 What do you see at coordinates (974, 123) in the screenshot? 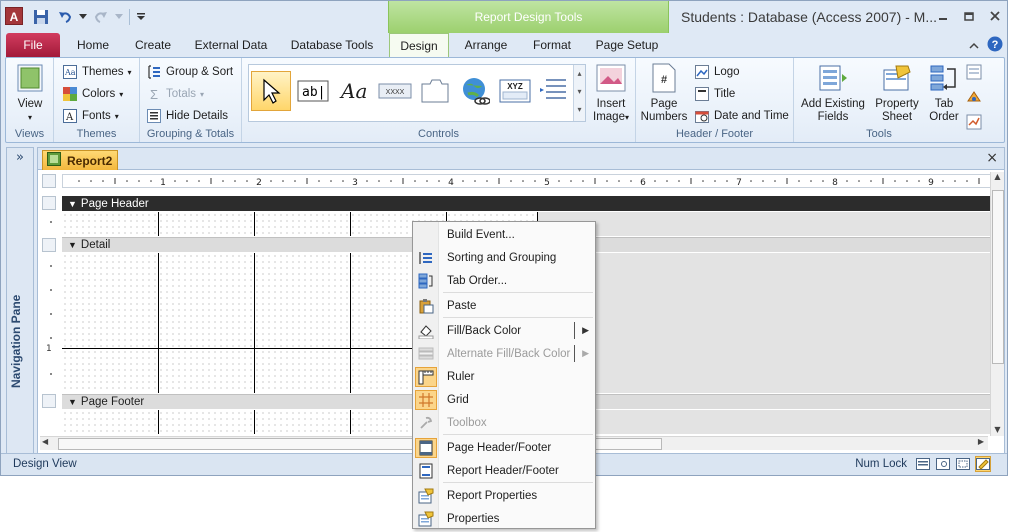
I see `convert-macros-icon` at bounding box center [974, 123].